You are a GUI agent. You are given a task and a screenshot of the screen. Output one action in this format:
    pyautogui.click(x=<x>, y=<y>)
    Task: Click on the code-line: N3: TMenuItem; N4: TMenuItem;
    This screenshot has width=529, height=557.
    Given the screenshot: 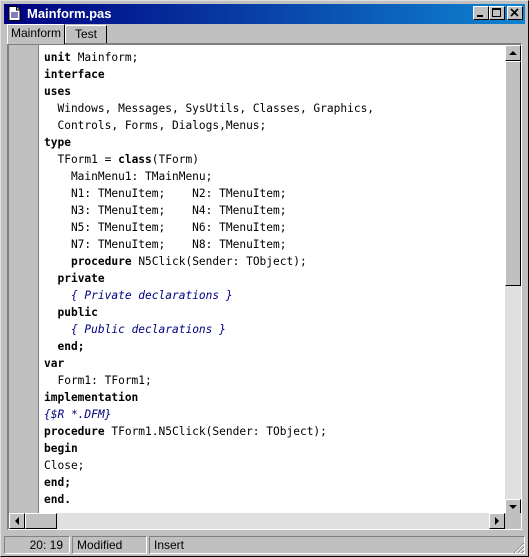 What is the action you would take?
    pyautogui.click(x=271, y=210)
    